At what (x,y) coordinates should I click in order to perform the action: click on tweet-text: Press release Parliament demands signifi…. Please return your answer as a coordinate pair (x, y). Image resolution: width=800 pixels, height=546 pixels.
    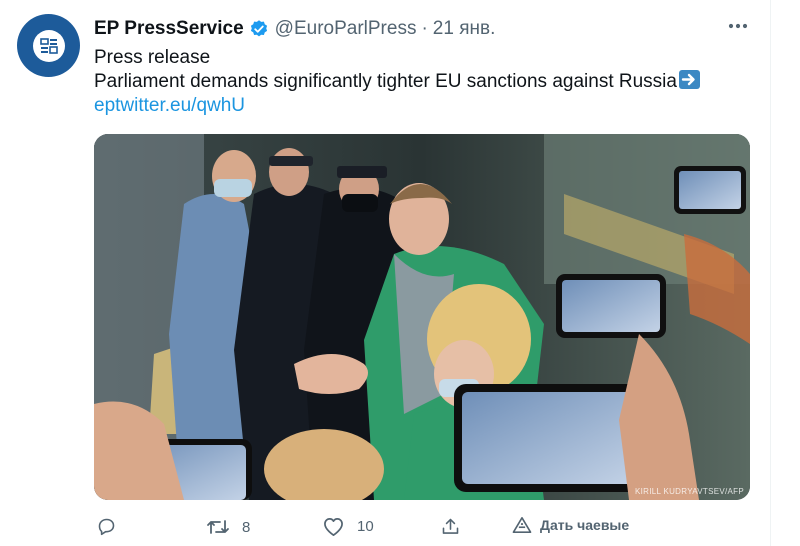
    Looking at the image, I should click on (397, 82).